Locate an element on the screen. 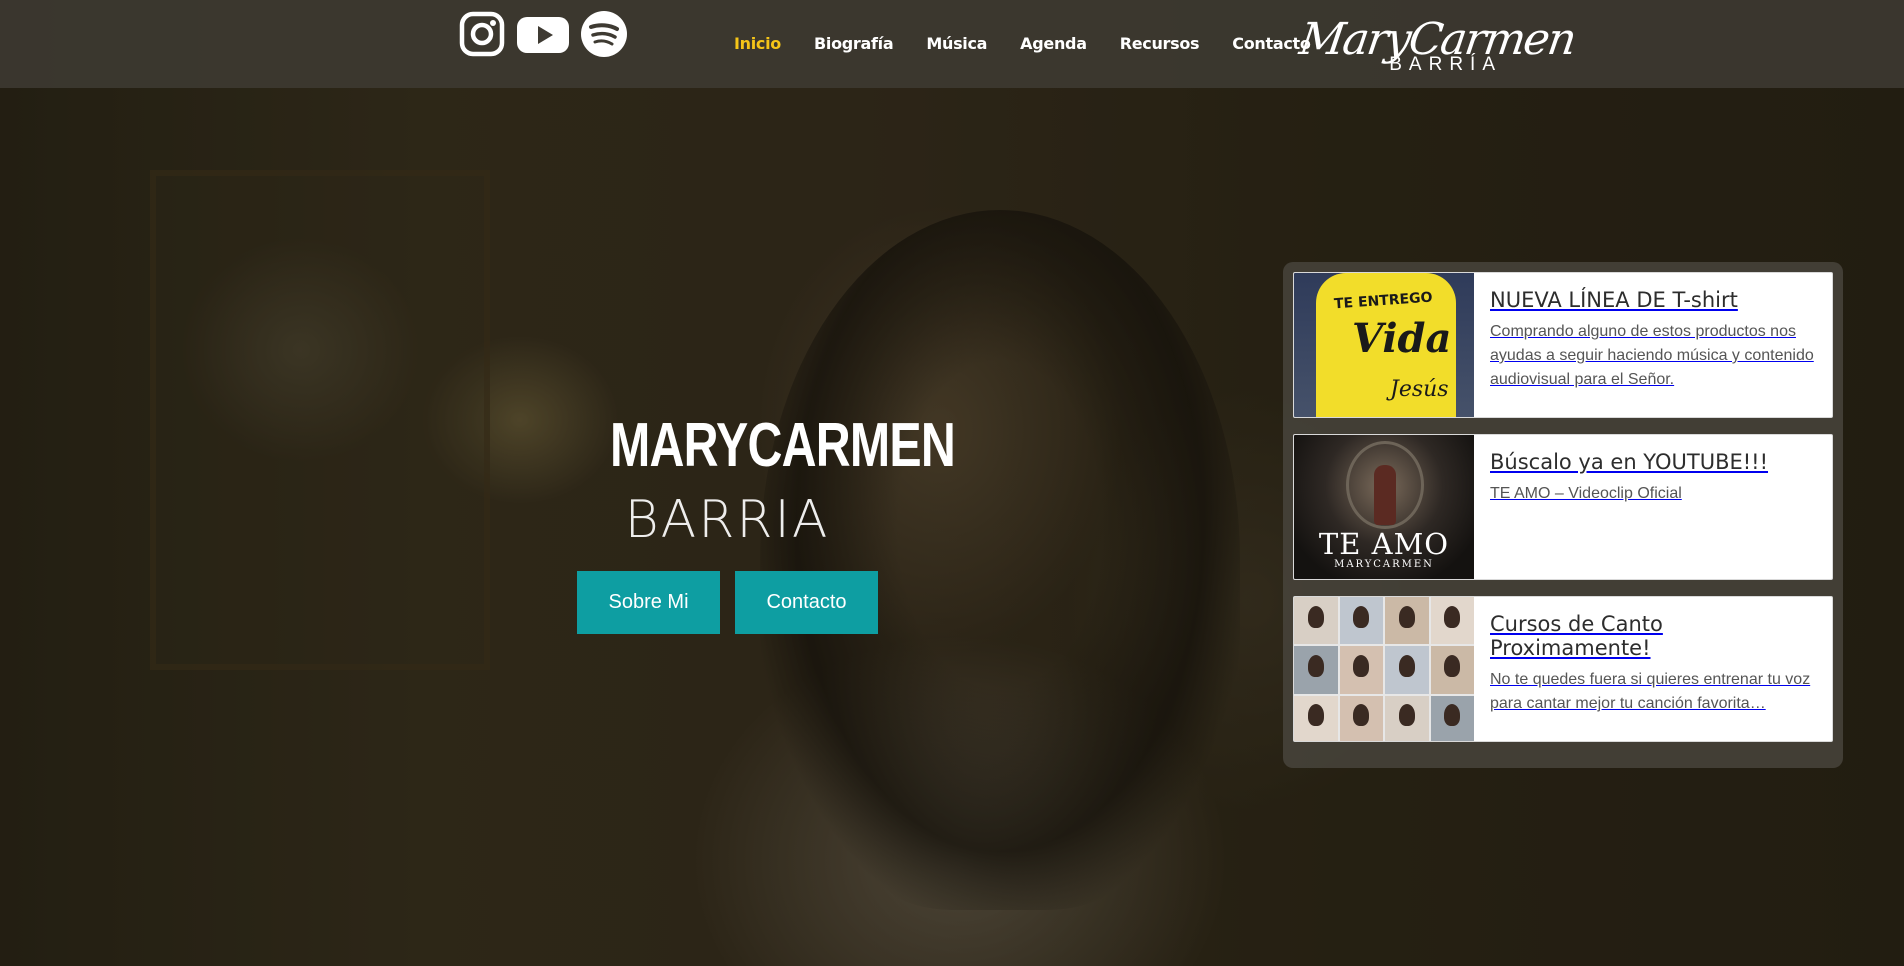 The width and height of the screenshot is (1904, 966). card-title: Búscalo ya en YOUTUBE!!! is located at coordinates (1629, 462).